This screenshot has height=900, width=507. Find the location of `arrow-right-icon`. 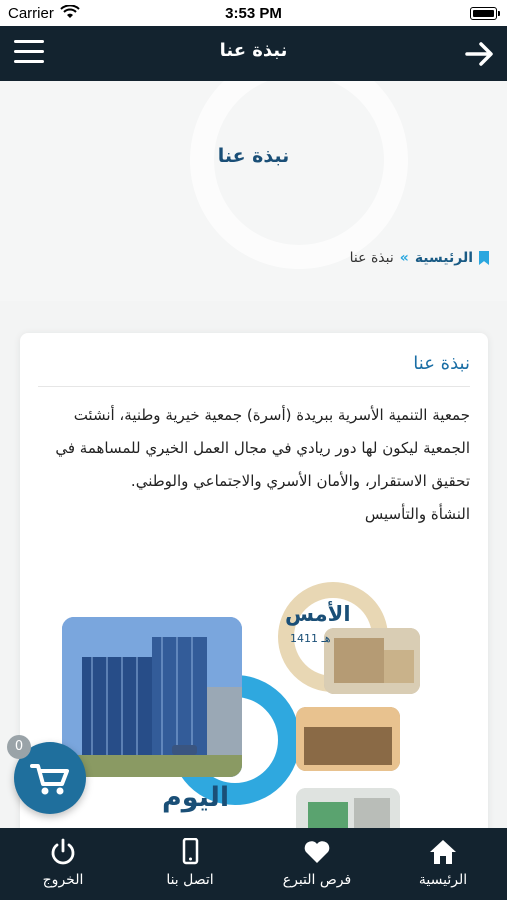

arrow-right-icon is located at coordinates (479, 54).